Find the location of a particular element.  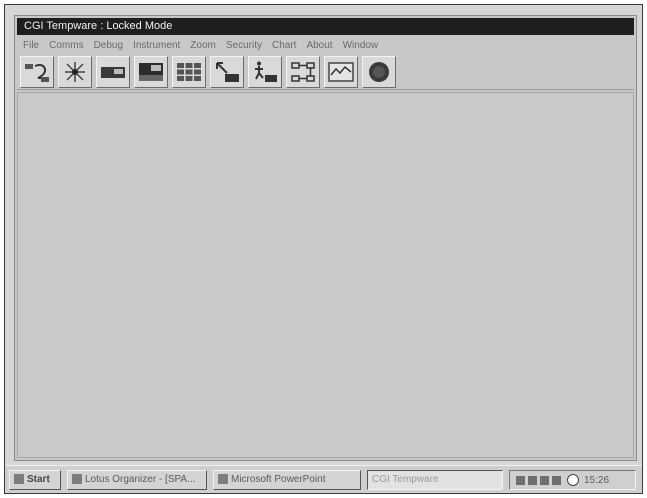

sensor-arrow-button is located at coordinates (227, 71).